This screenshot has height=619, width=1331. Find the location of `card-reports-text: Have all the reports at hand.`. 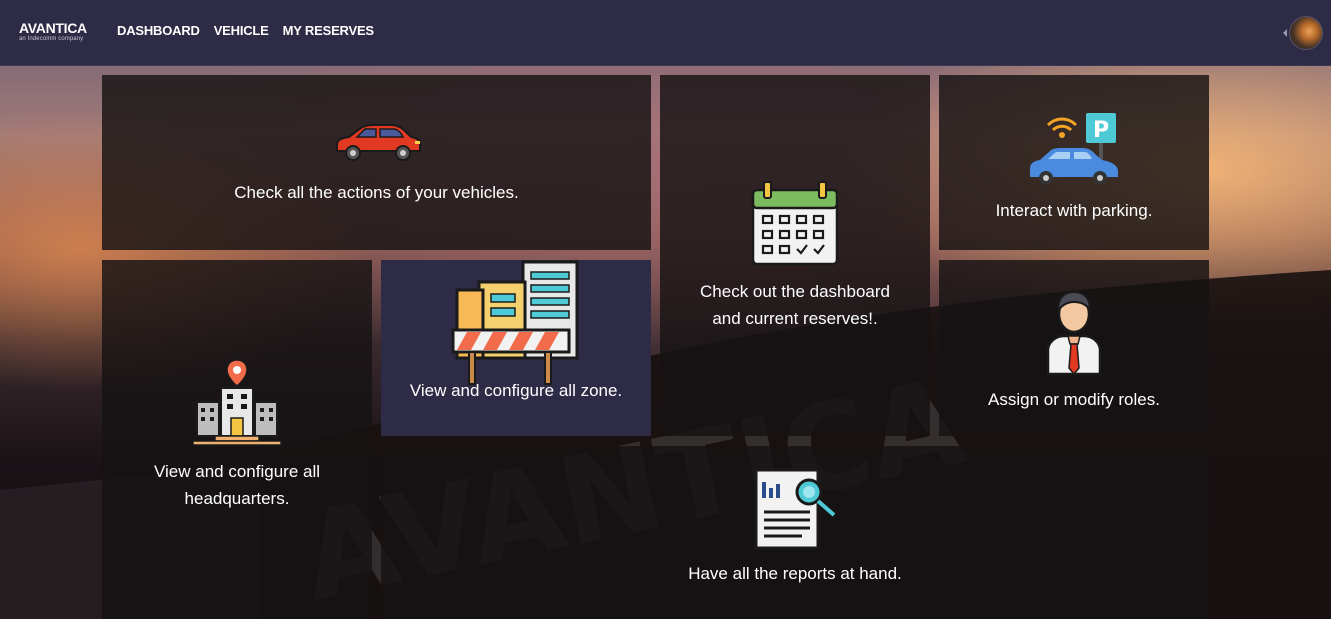

card-reports-text: Have all the reports at hand. is located at coordinates (795, 573).